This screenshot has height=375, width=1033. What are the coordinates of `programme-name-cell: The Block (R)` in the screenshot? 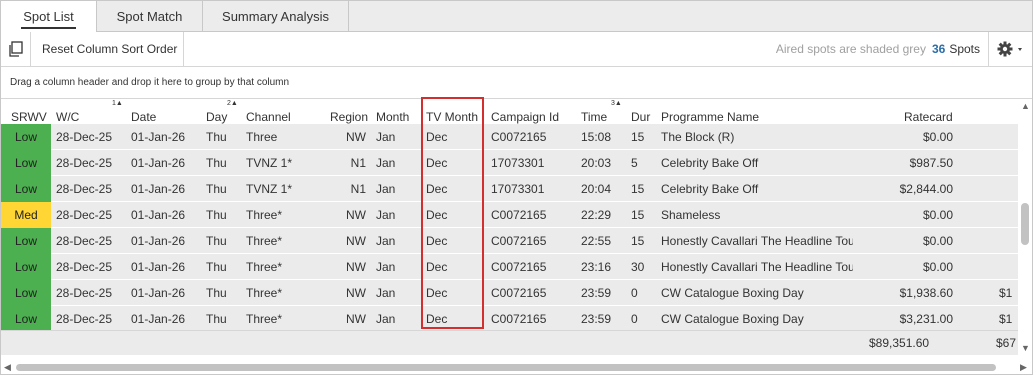 It's located at (698, 137).